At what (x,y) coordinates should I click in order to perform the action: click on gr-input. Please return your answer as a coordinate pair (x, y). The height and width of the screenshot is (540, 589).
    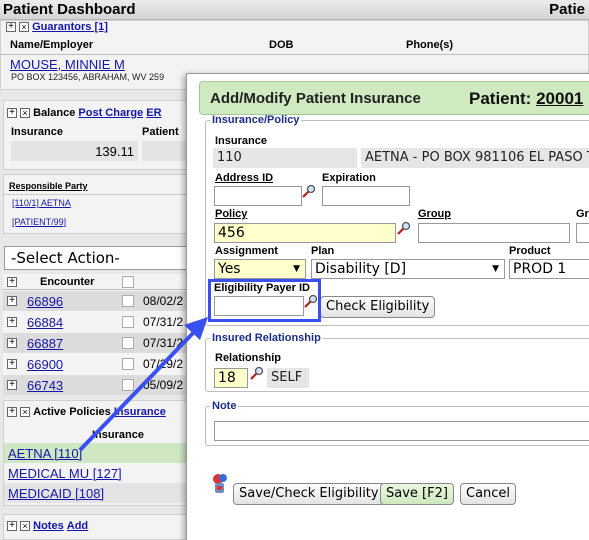
    Looking at the image, I should click on (582, 233).